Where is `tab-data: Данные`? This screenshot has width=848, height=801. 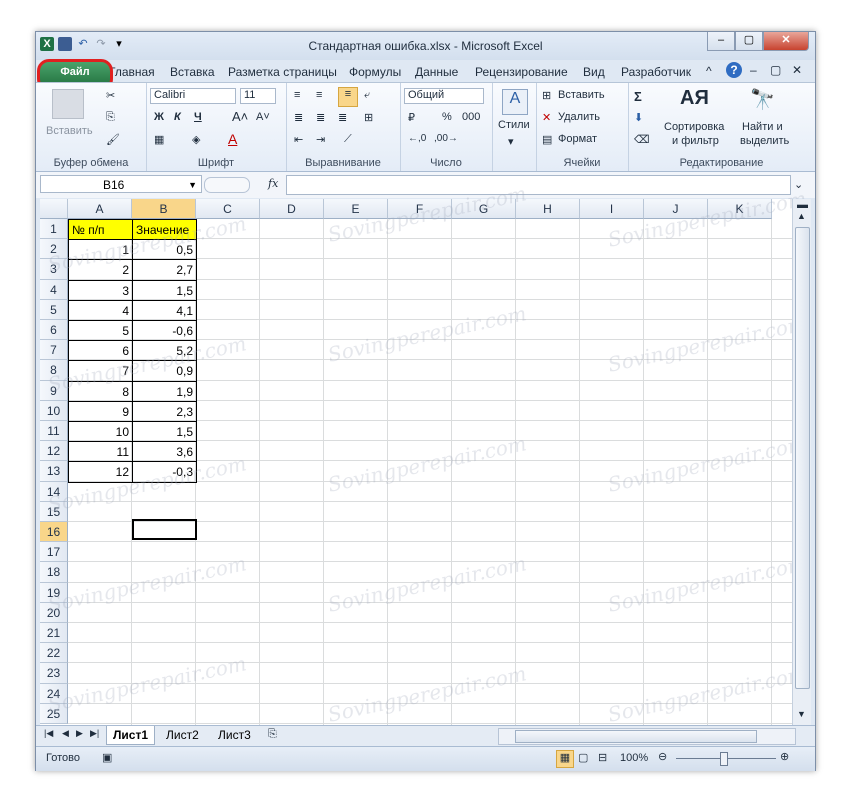
tab-data: Данные is located at coordinates (436, 72).